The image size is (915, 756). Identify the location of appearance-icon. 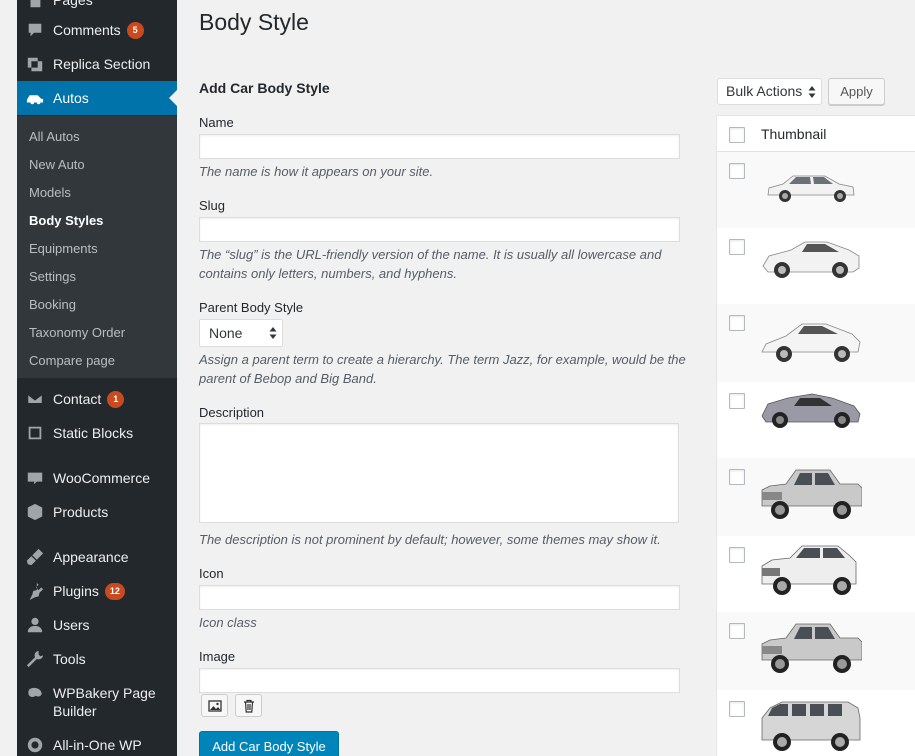
(35, 557).